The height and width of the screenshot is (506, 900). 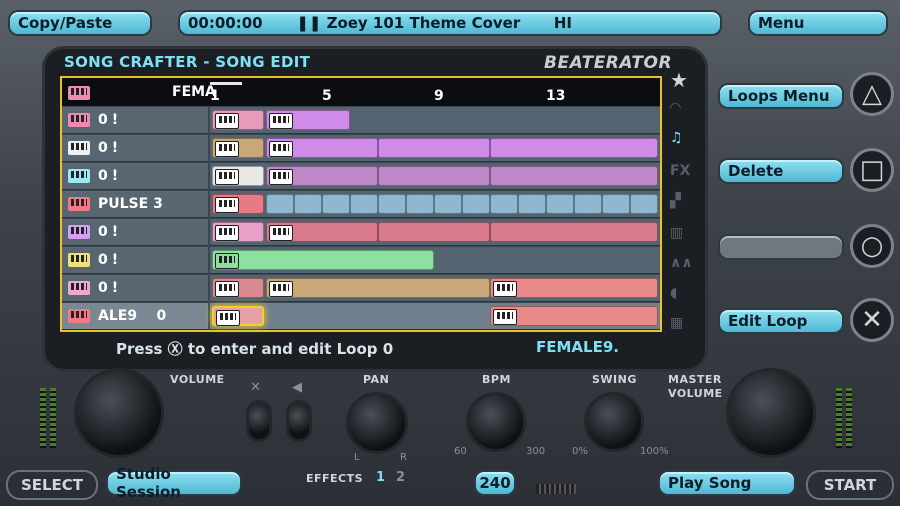 I want to click on pattern-icon: ▞, so click(x=675, y=201).